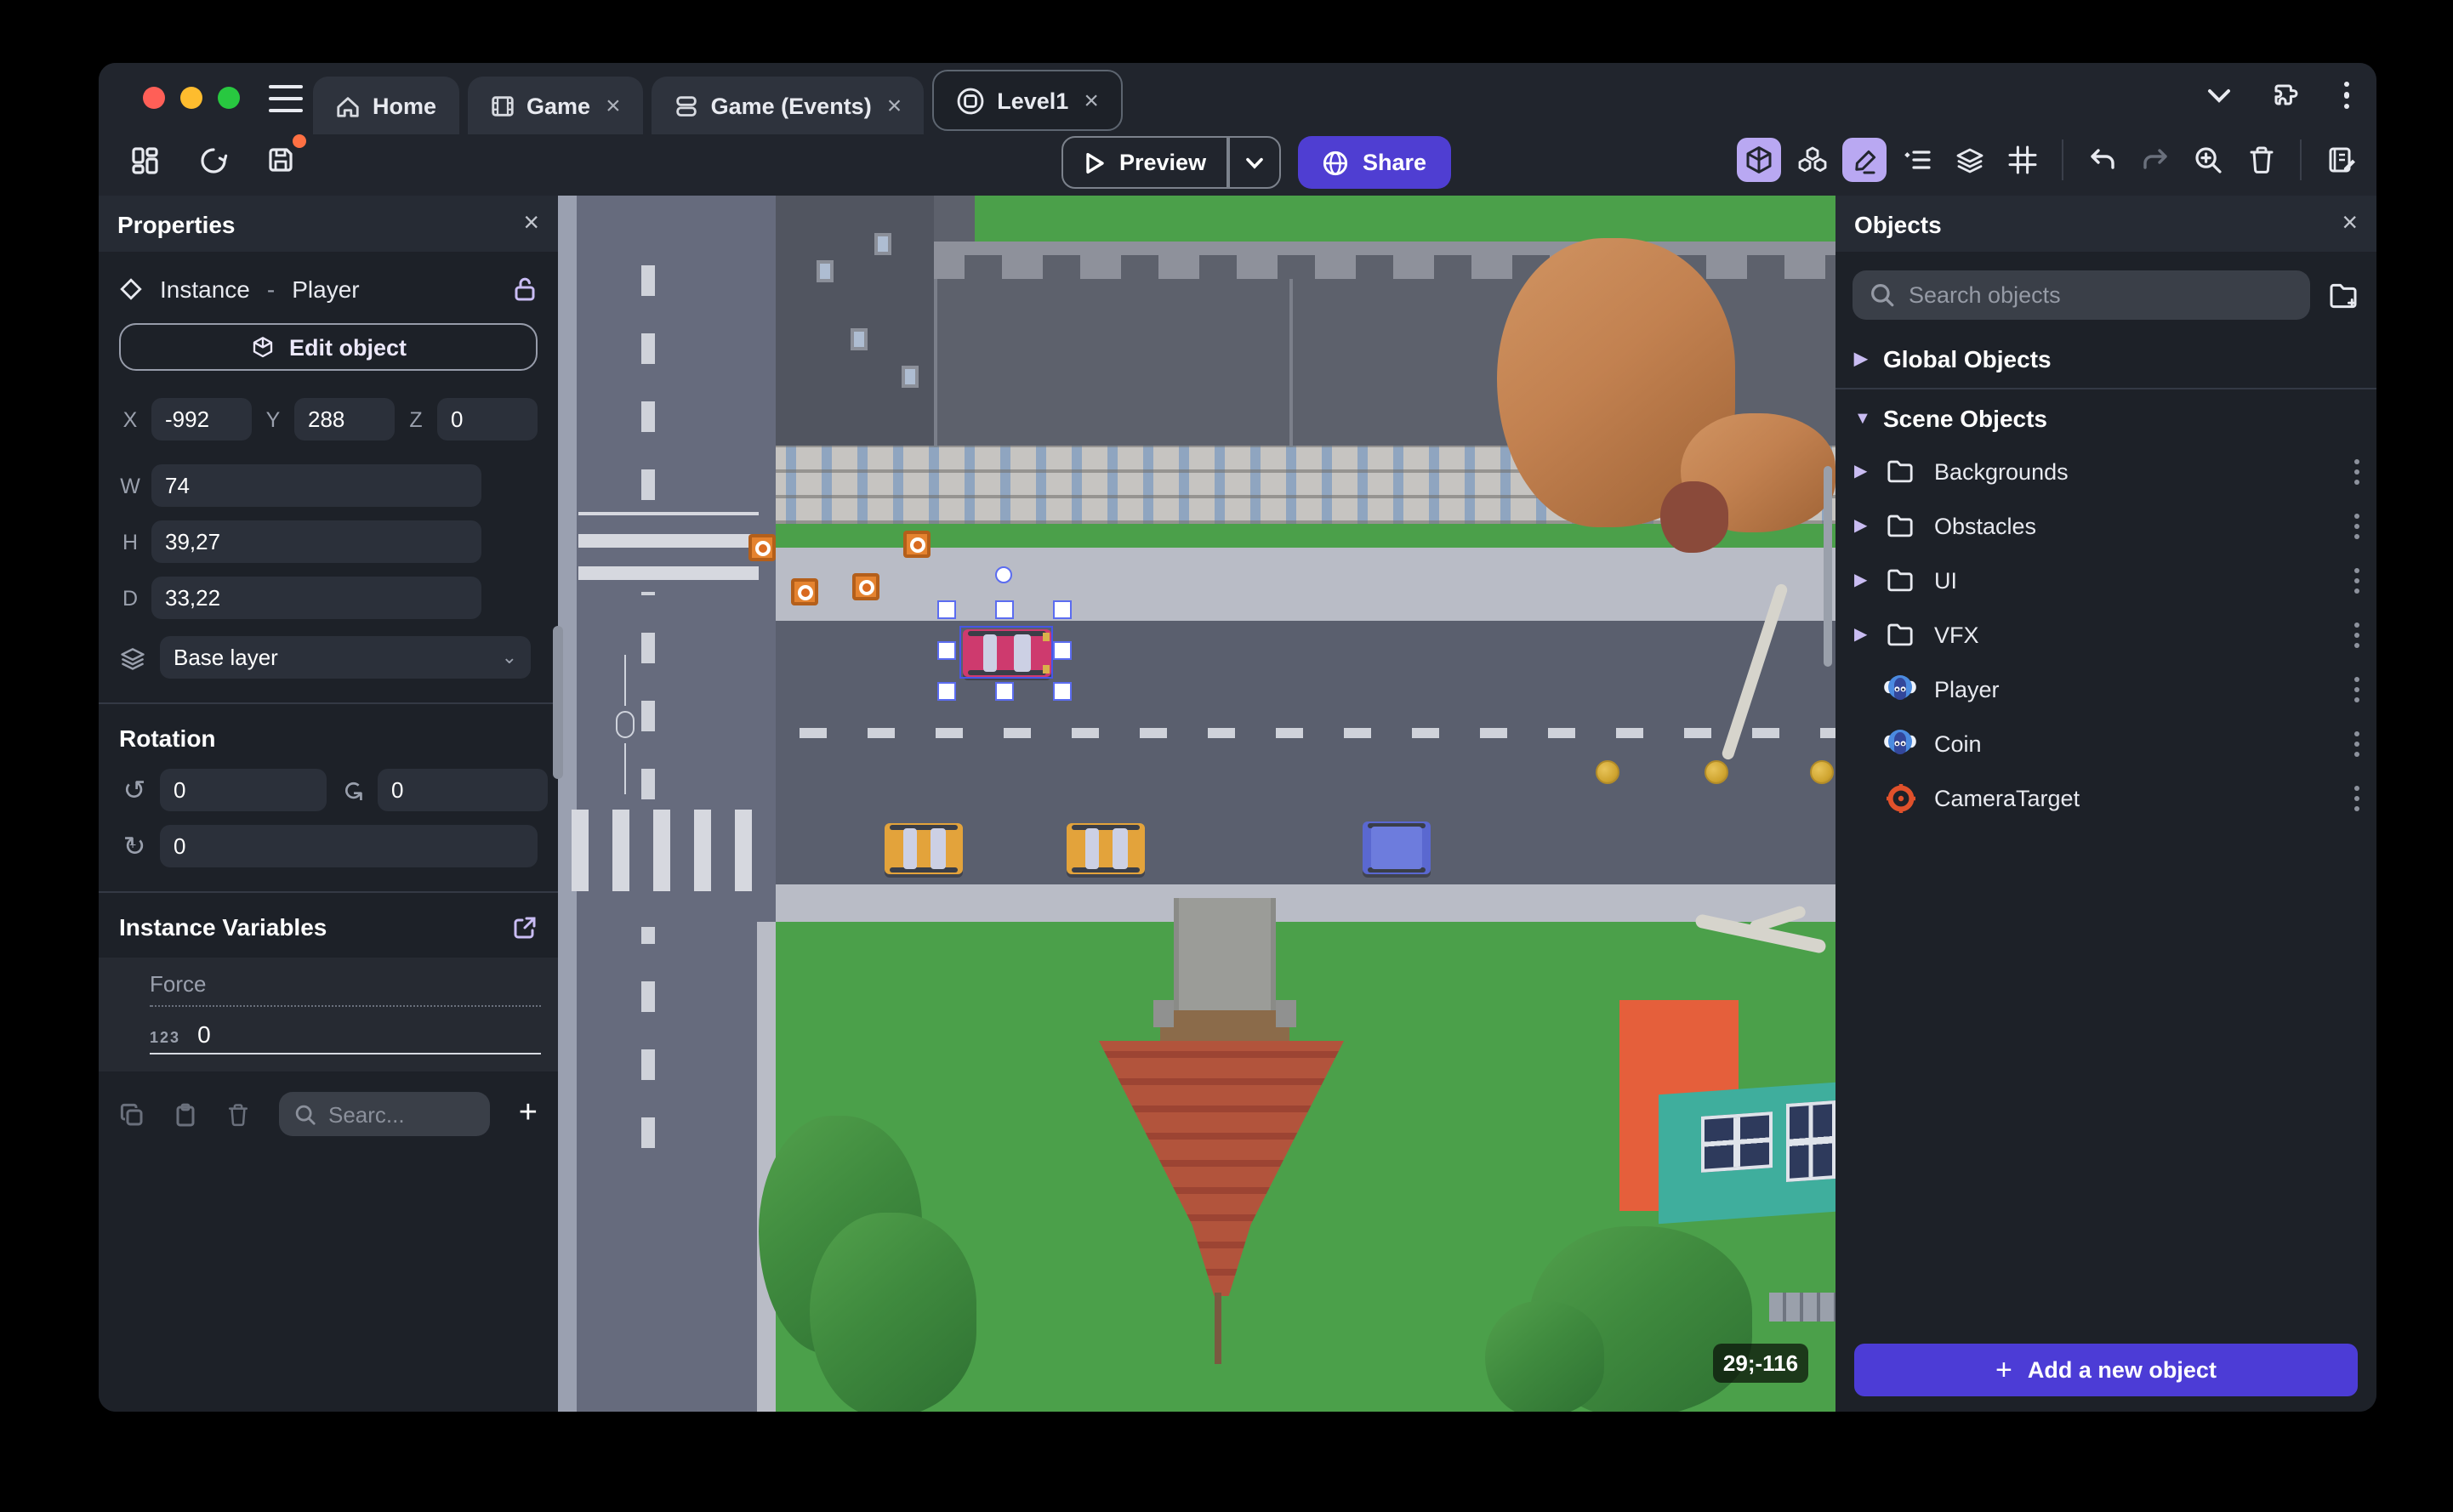 Image resolution: width=2453 pixels, height=1512 pixels. I want to click on tab-game: Game ×, so click(555, 105).